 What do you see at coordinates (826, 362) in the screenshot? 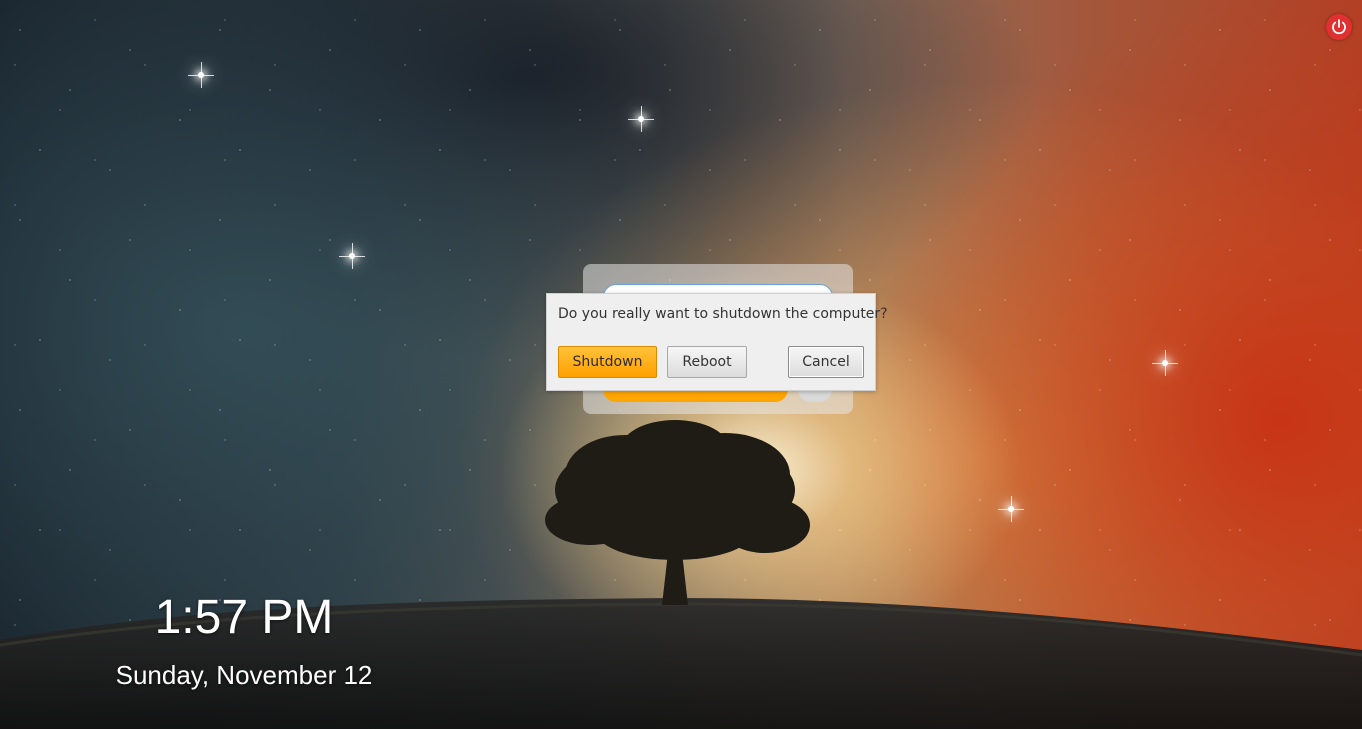
I see `cancel-button: Cancel` at bounding box center [826, 362].